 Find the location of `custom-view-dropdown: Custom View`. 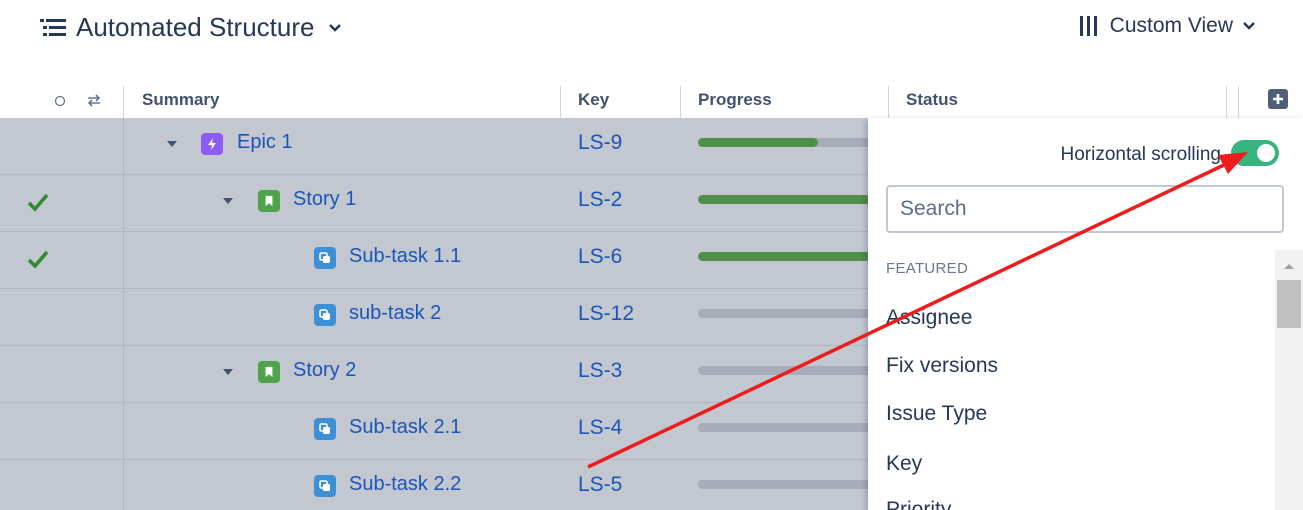

custom-view-dropdown: Custom View is located at coordinates (1166, 26).